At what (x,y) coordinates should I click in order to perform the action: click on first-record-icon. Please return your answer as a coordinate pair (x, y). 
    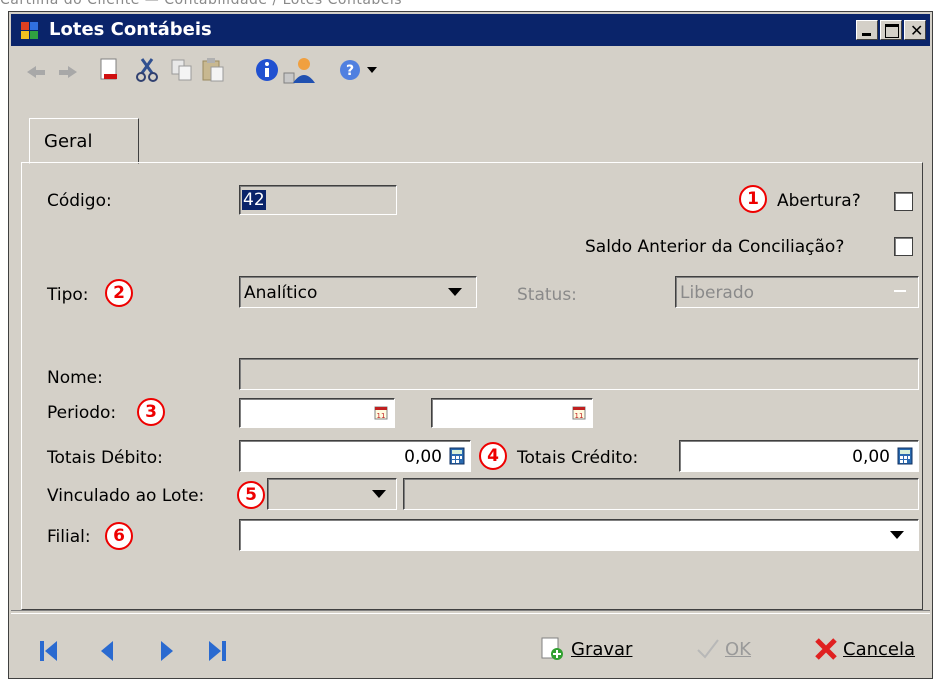
    Looking at the image, I should click on (49, 653).